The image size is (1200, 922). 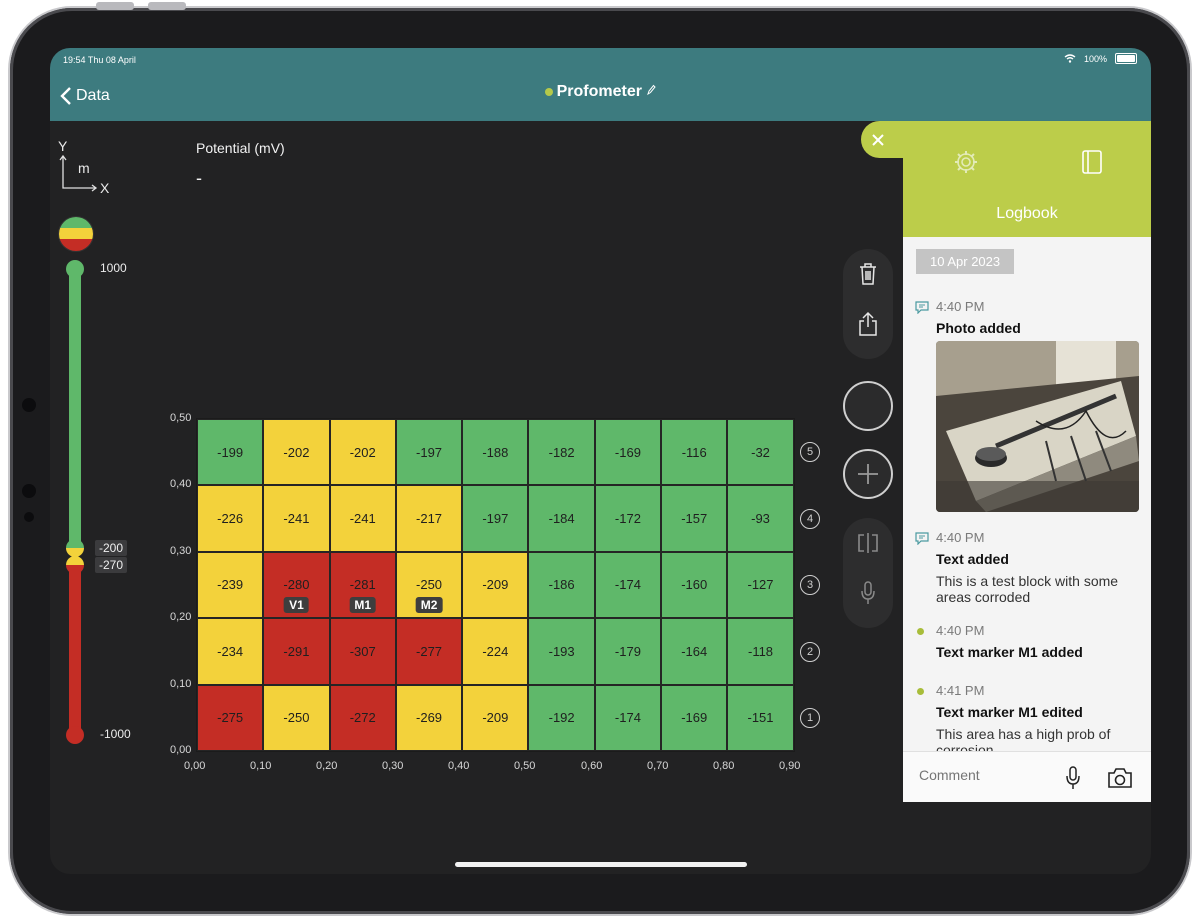 I want to click on grid-cell: -182, so click(x=561, y=452).